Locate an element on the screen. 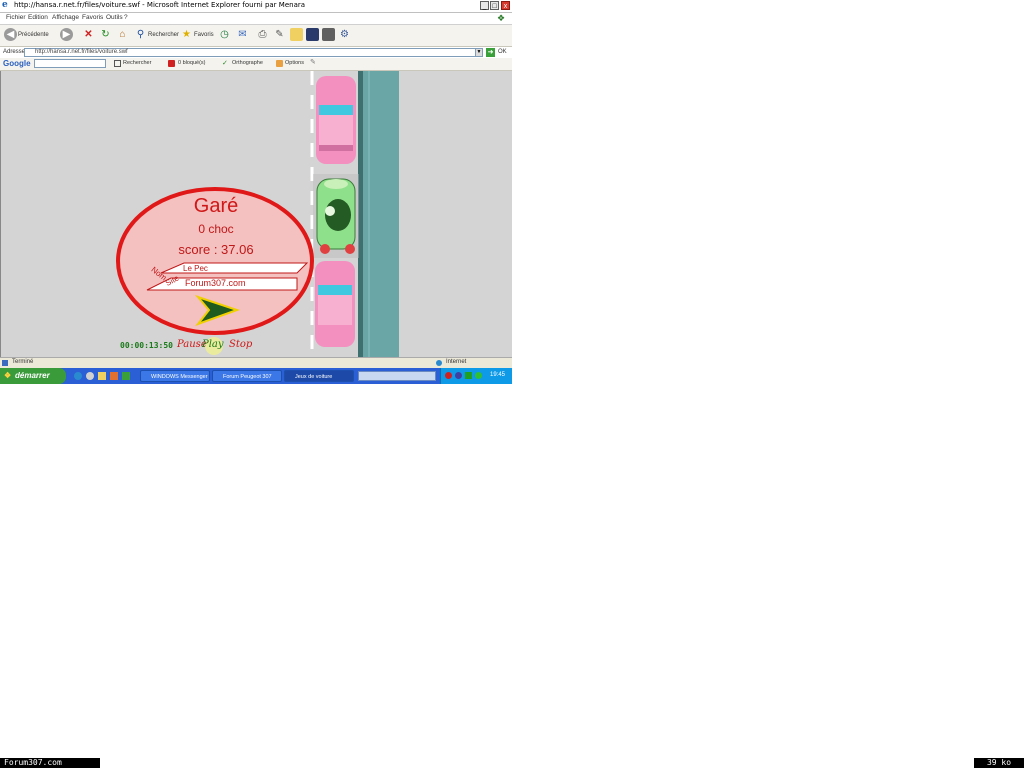 The width and height of the screenshot is (1024, 768). task-game: Jeux de voiture is located at coordinates (319, 376).